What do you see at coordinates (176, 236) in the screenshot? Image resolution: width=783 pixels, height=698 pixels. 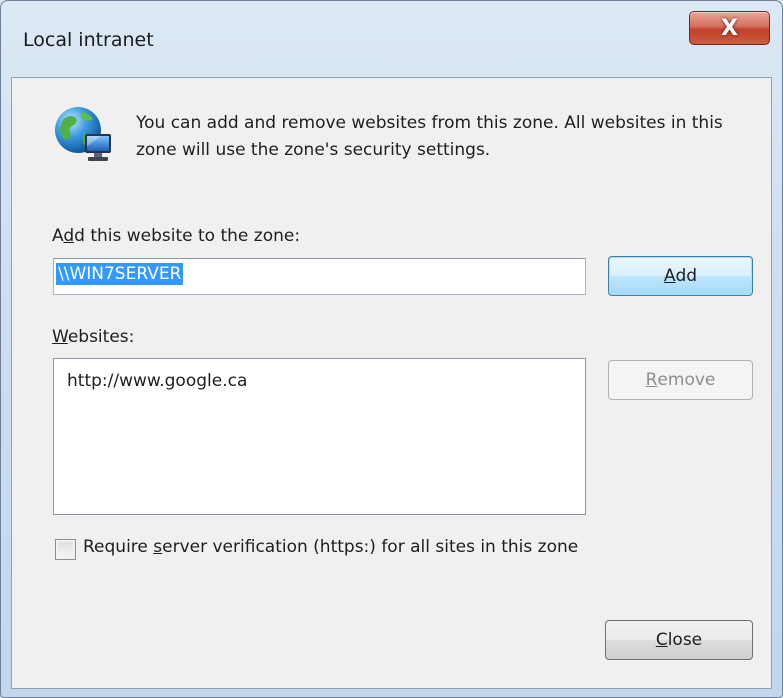 I see `add-site-label: Add this website to the zone:` at bounding box center [176, 236].